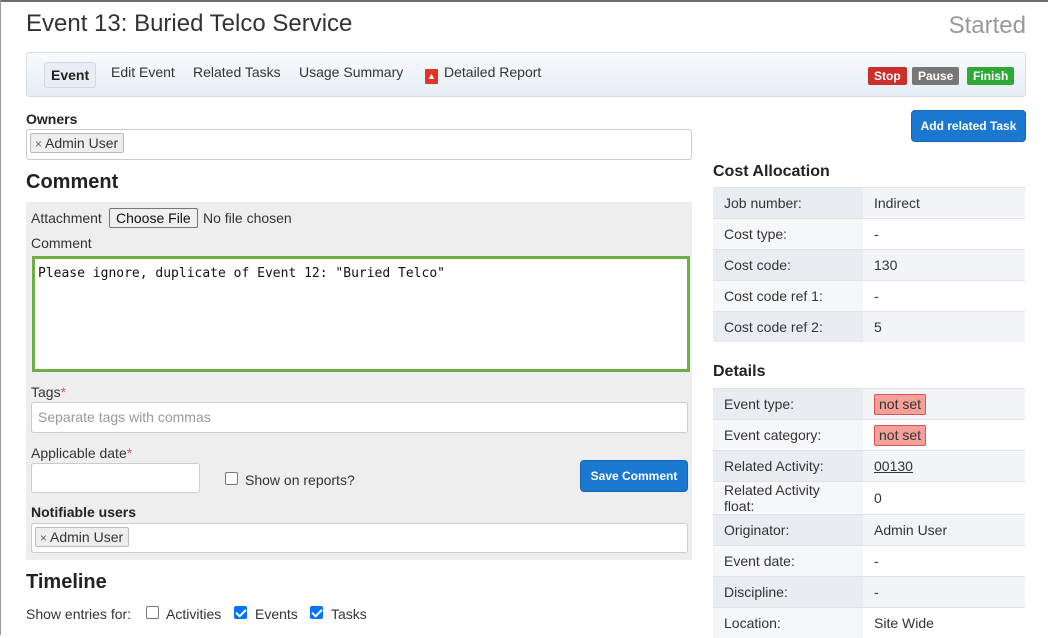  I want to click on row-key: Event category:, so click(788, 435).